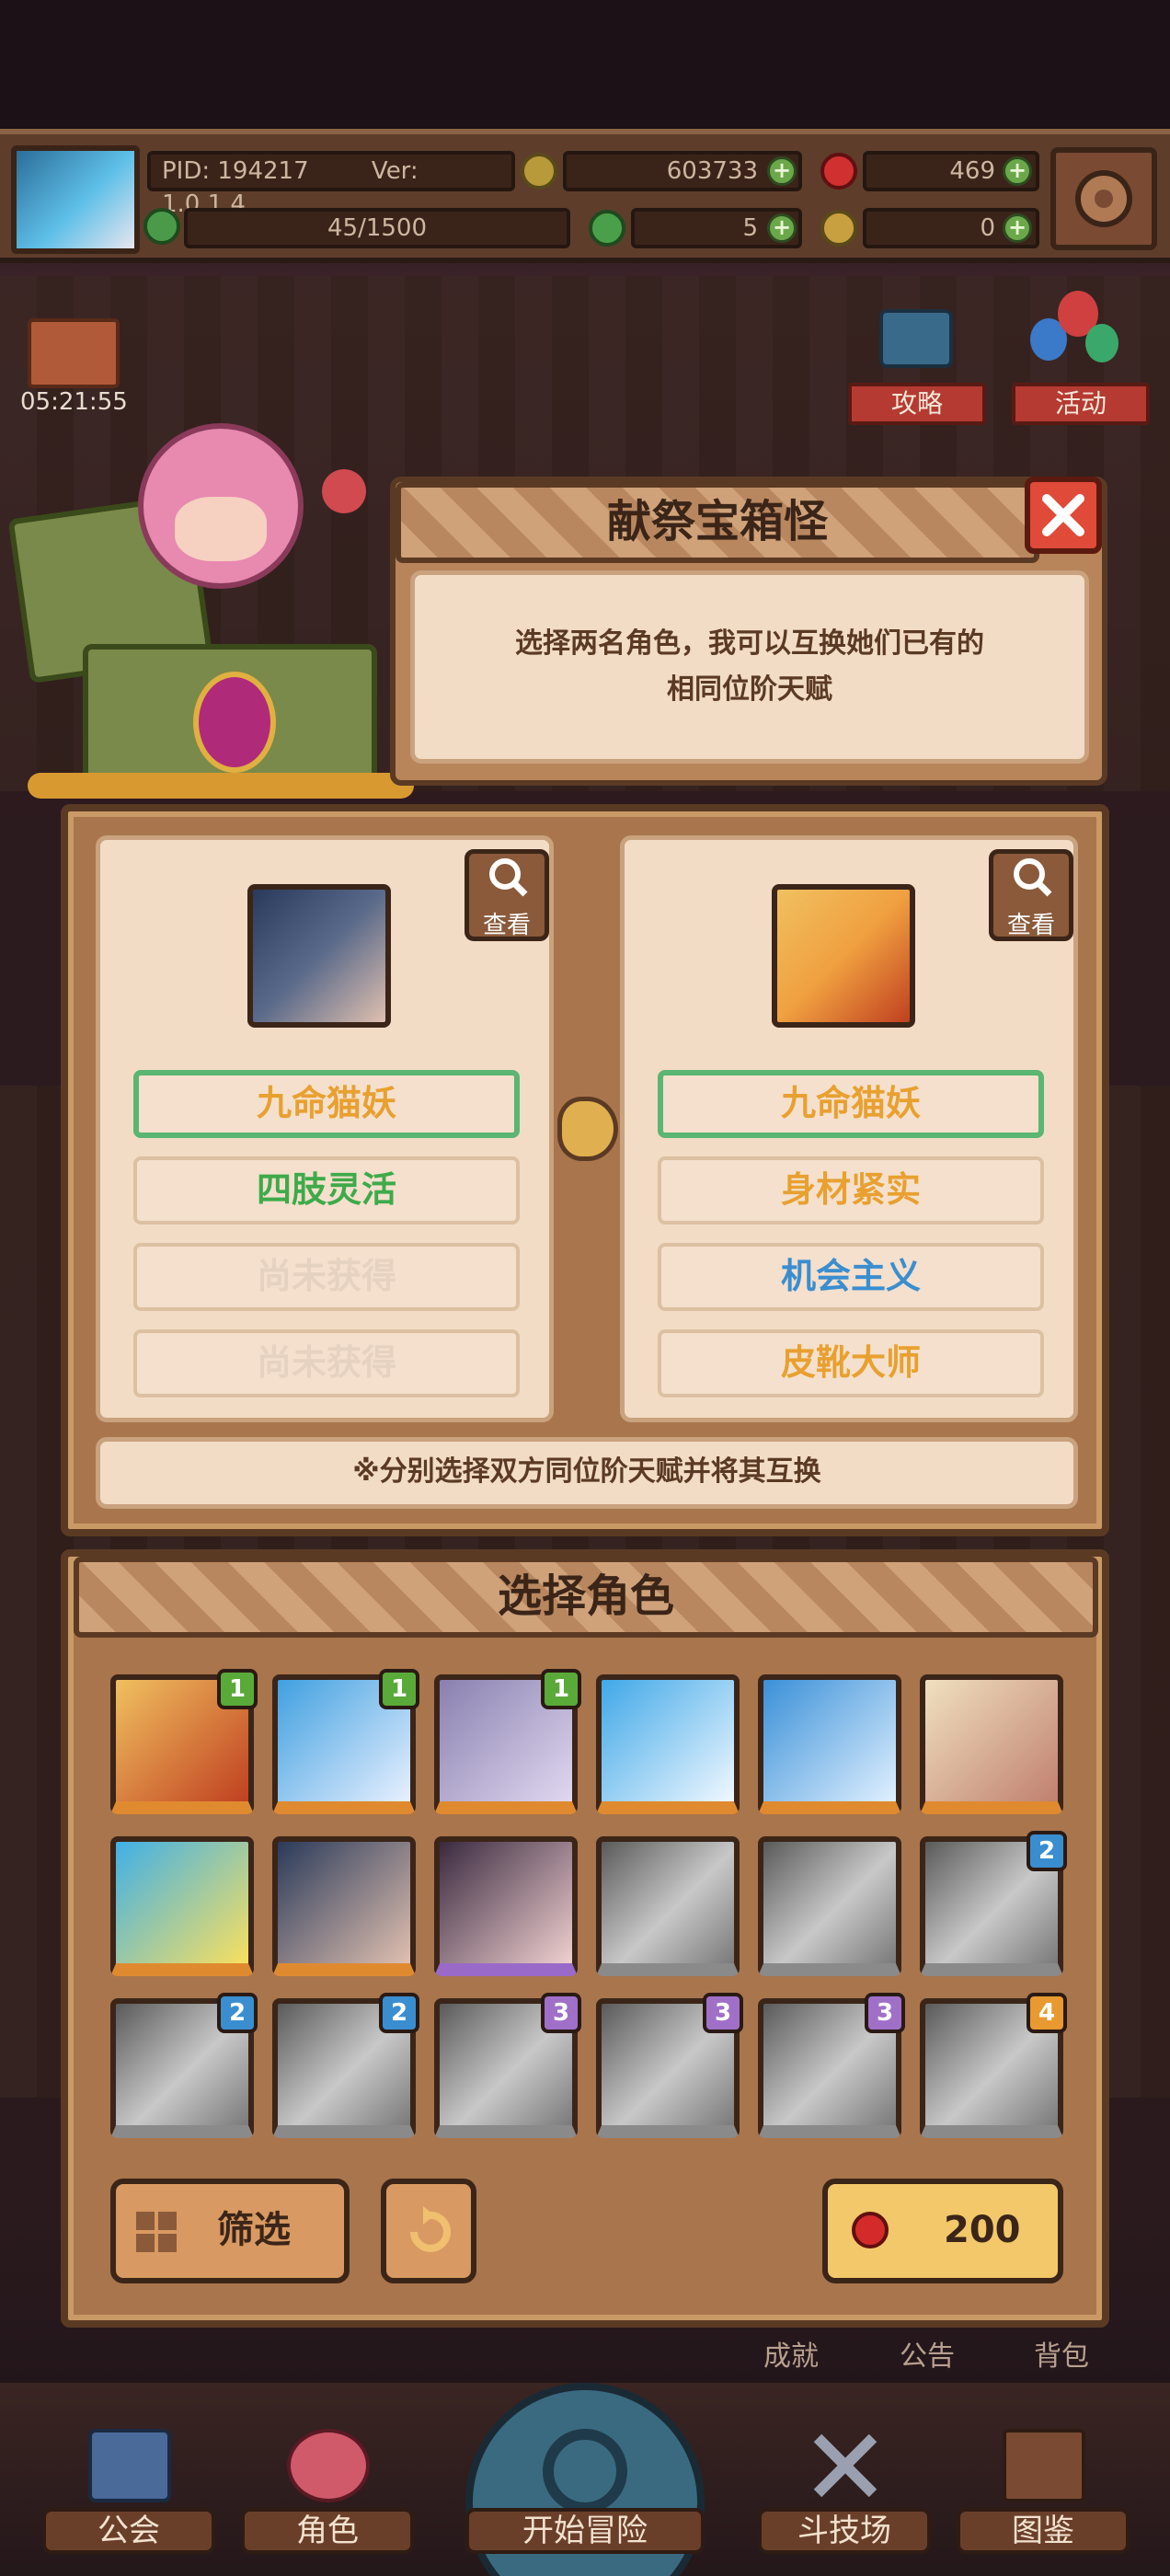 This screenshot has width=1170, height=2576. What do you see at coordinates (750, 228) in the screenshot?
I see `clover-amount: 5` at bounding box center [750, 228].